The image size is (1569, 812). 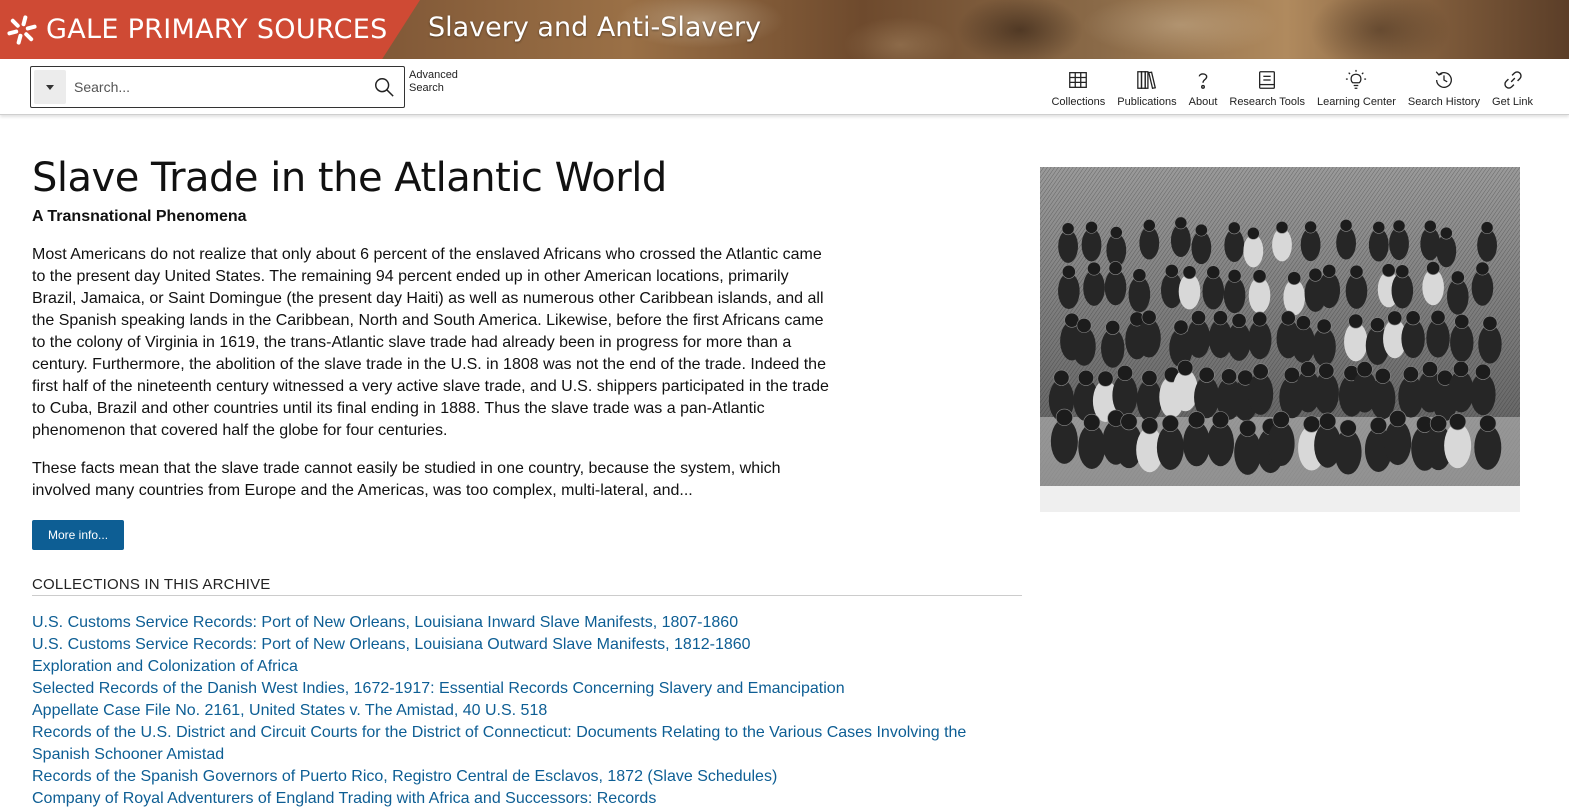 What do you see at coordinates (433, 75) in the screenshot?
I see `advanced-search-label-1: Advanced` at bounding box center [433, 75].